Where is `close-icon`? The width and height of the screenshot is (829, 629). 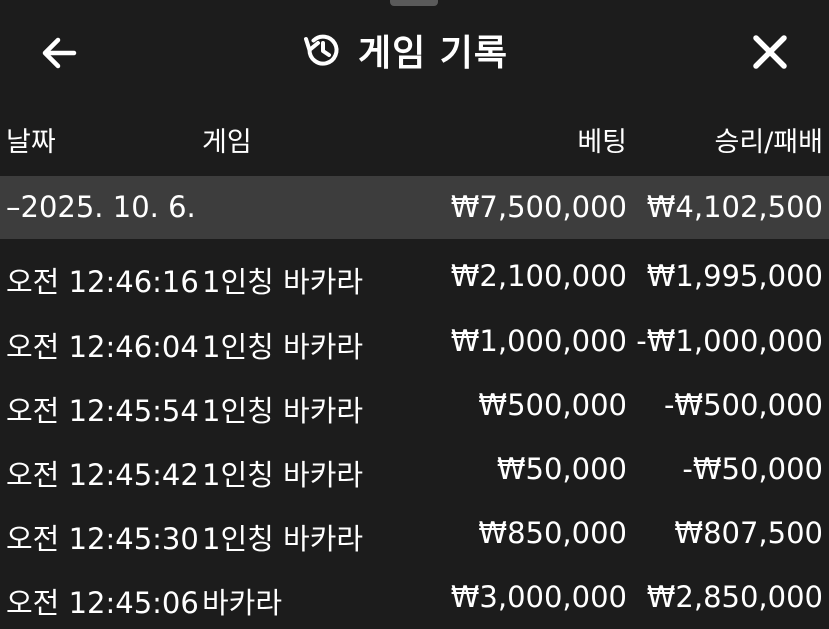 close-icon is located at coordinates (770, 52).